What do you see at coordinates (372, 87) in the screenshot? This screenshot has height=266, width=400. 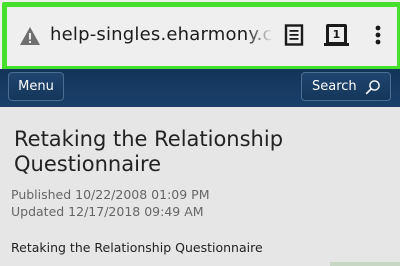 I see `search-icon` at bounding box center [372, 87].